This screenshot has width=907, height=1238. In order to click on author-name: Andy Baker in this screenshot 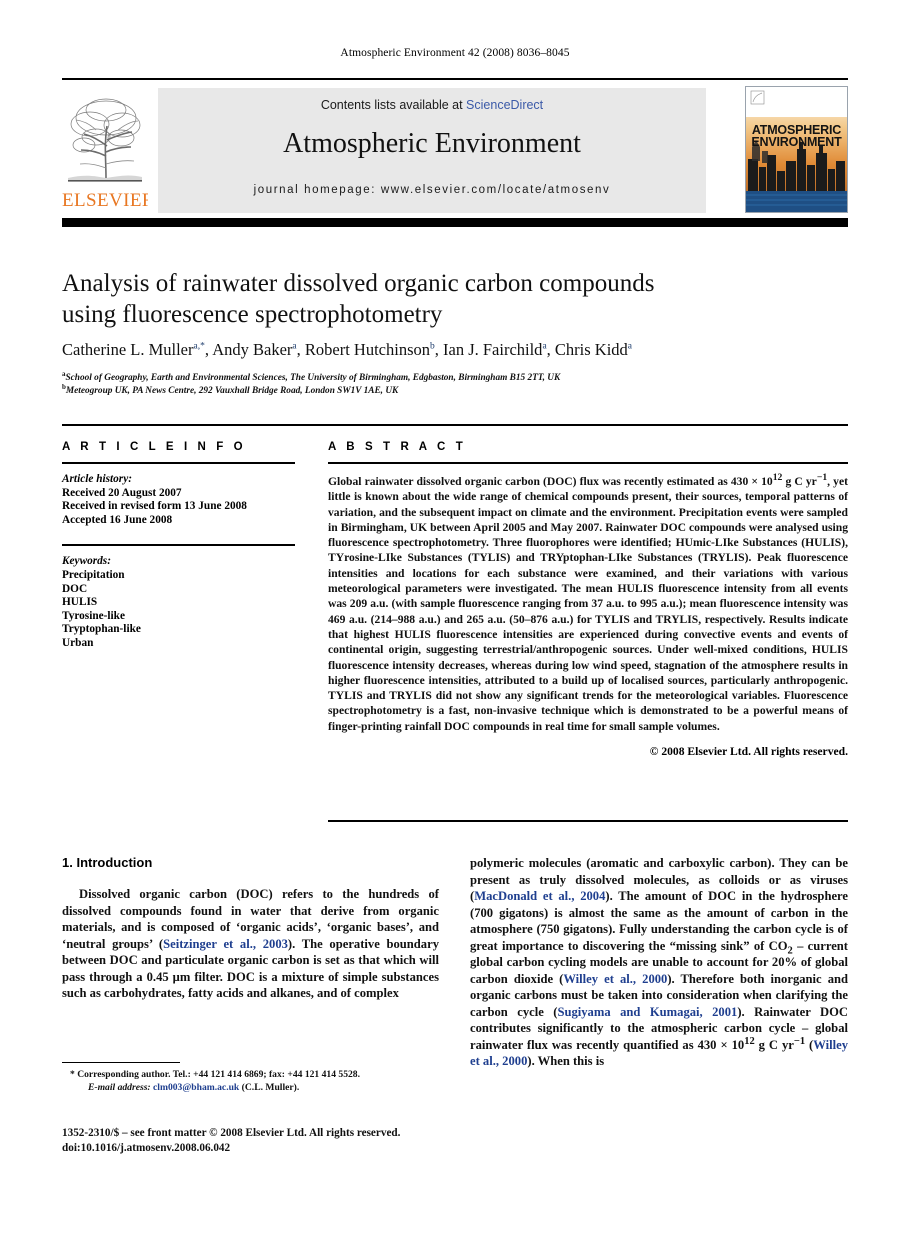, I will do `click(252, 349)`.